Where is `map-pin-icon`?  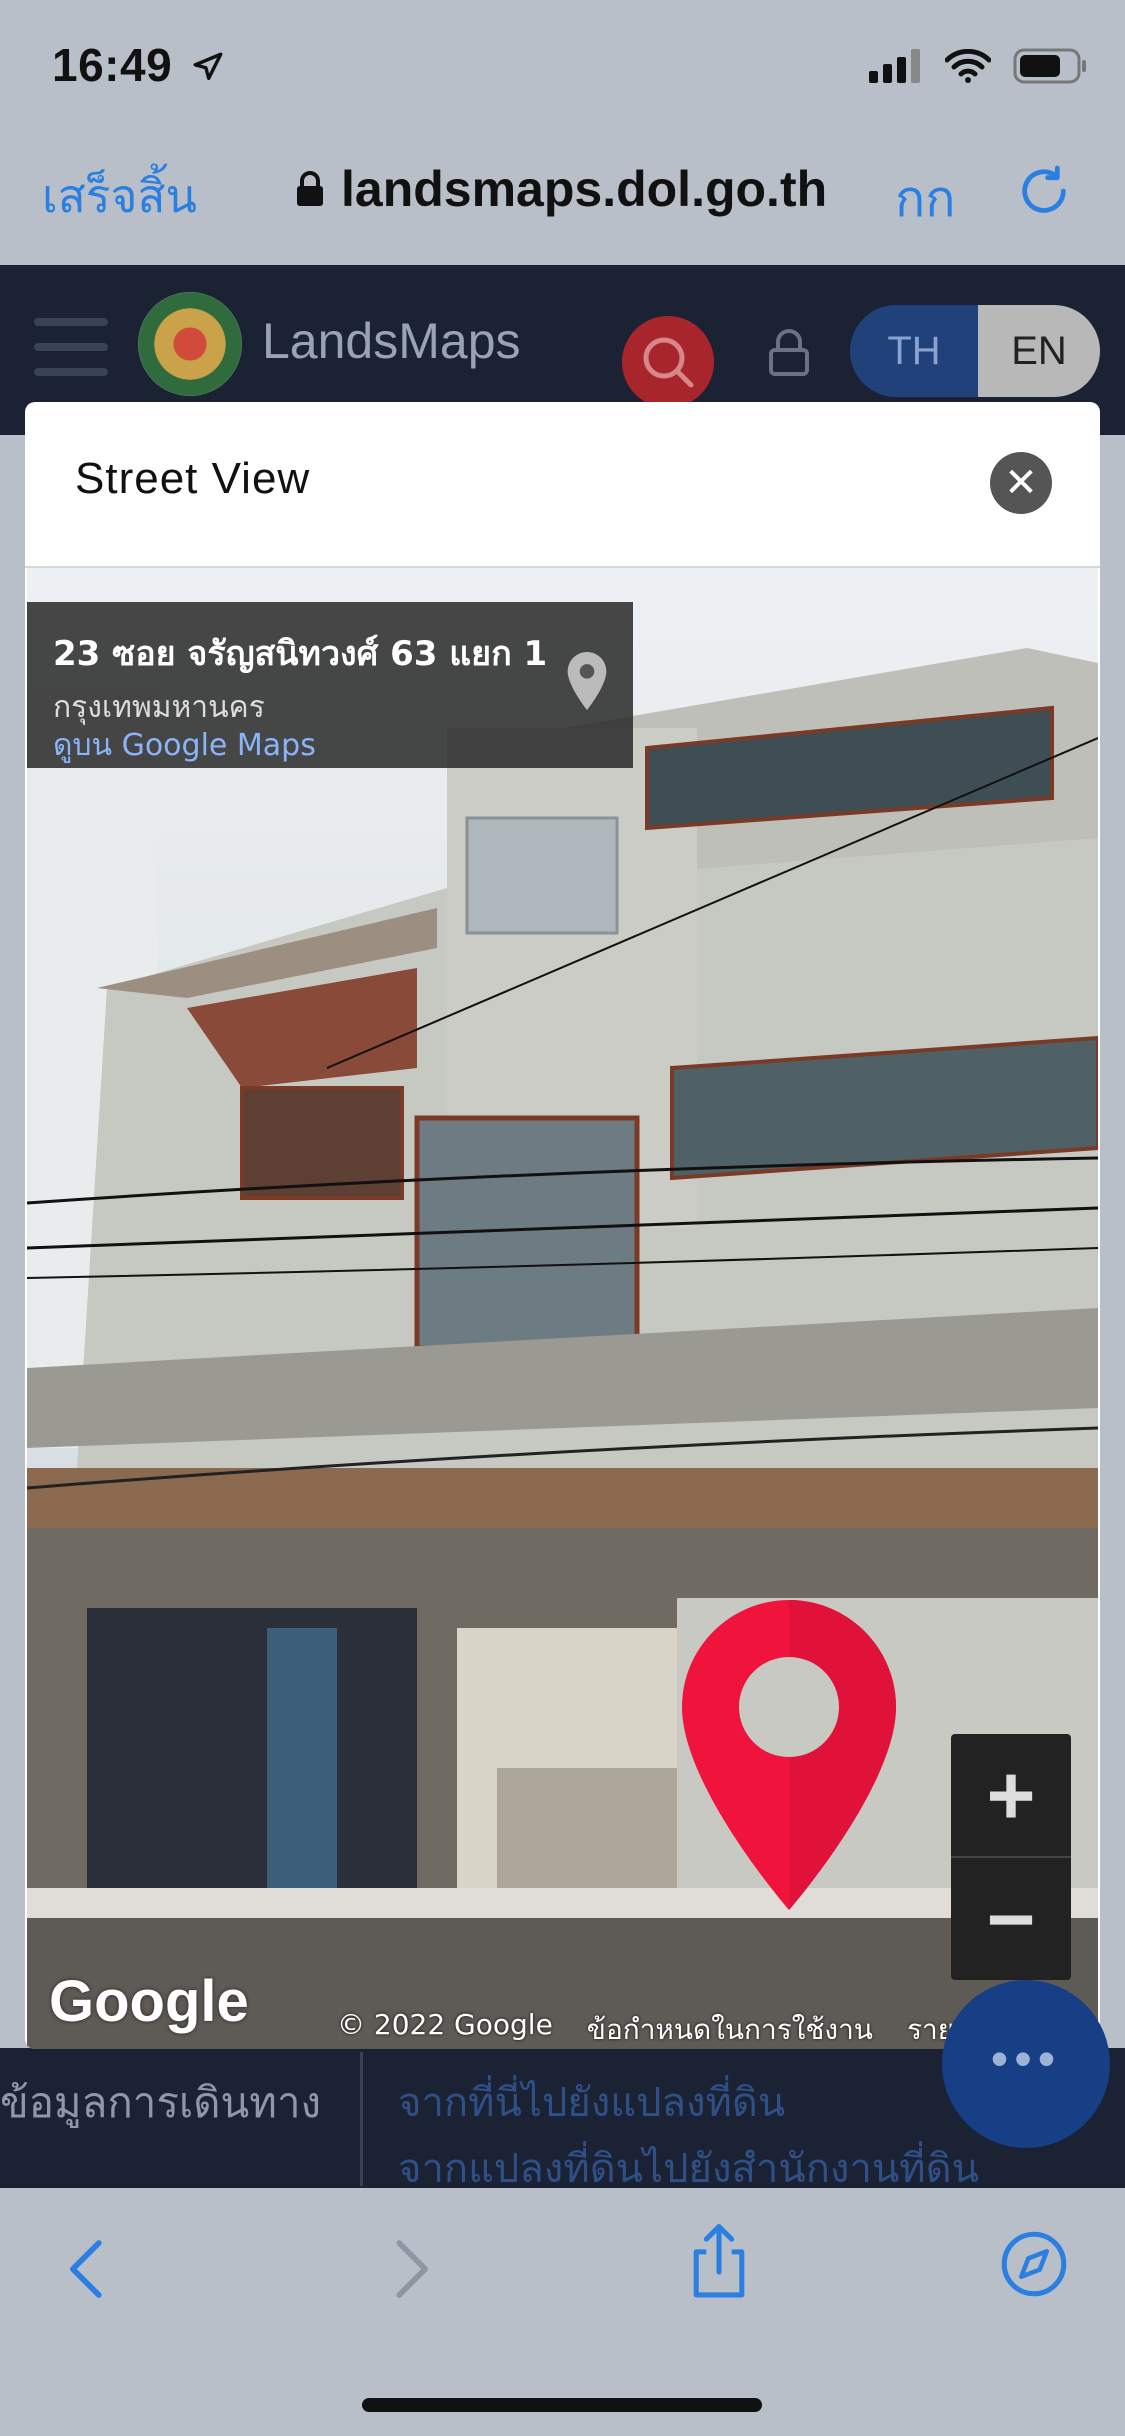 map-pin-icon is located at coordinates (587, 683).